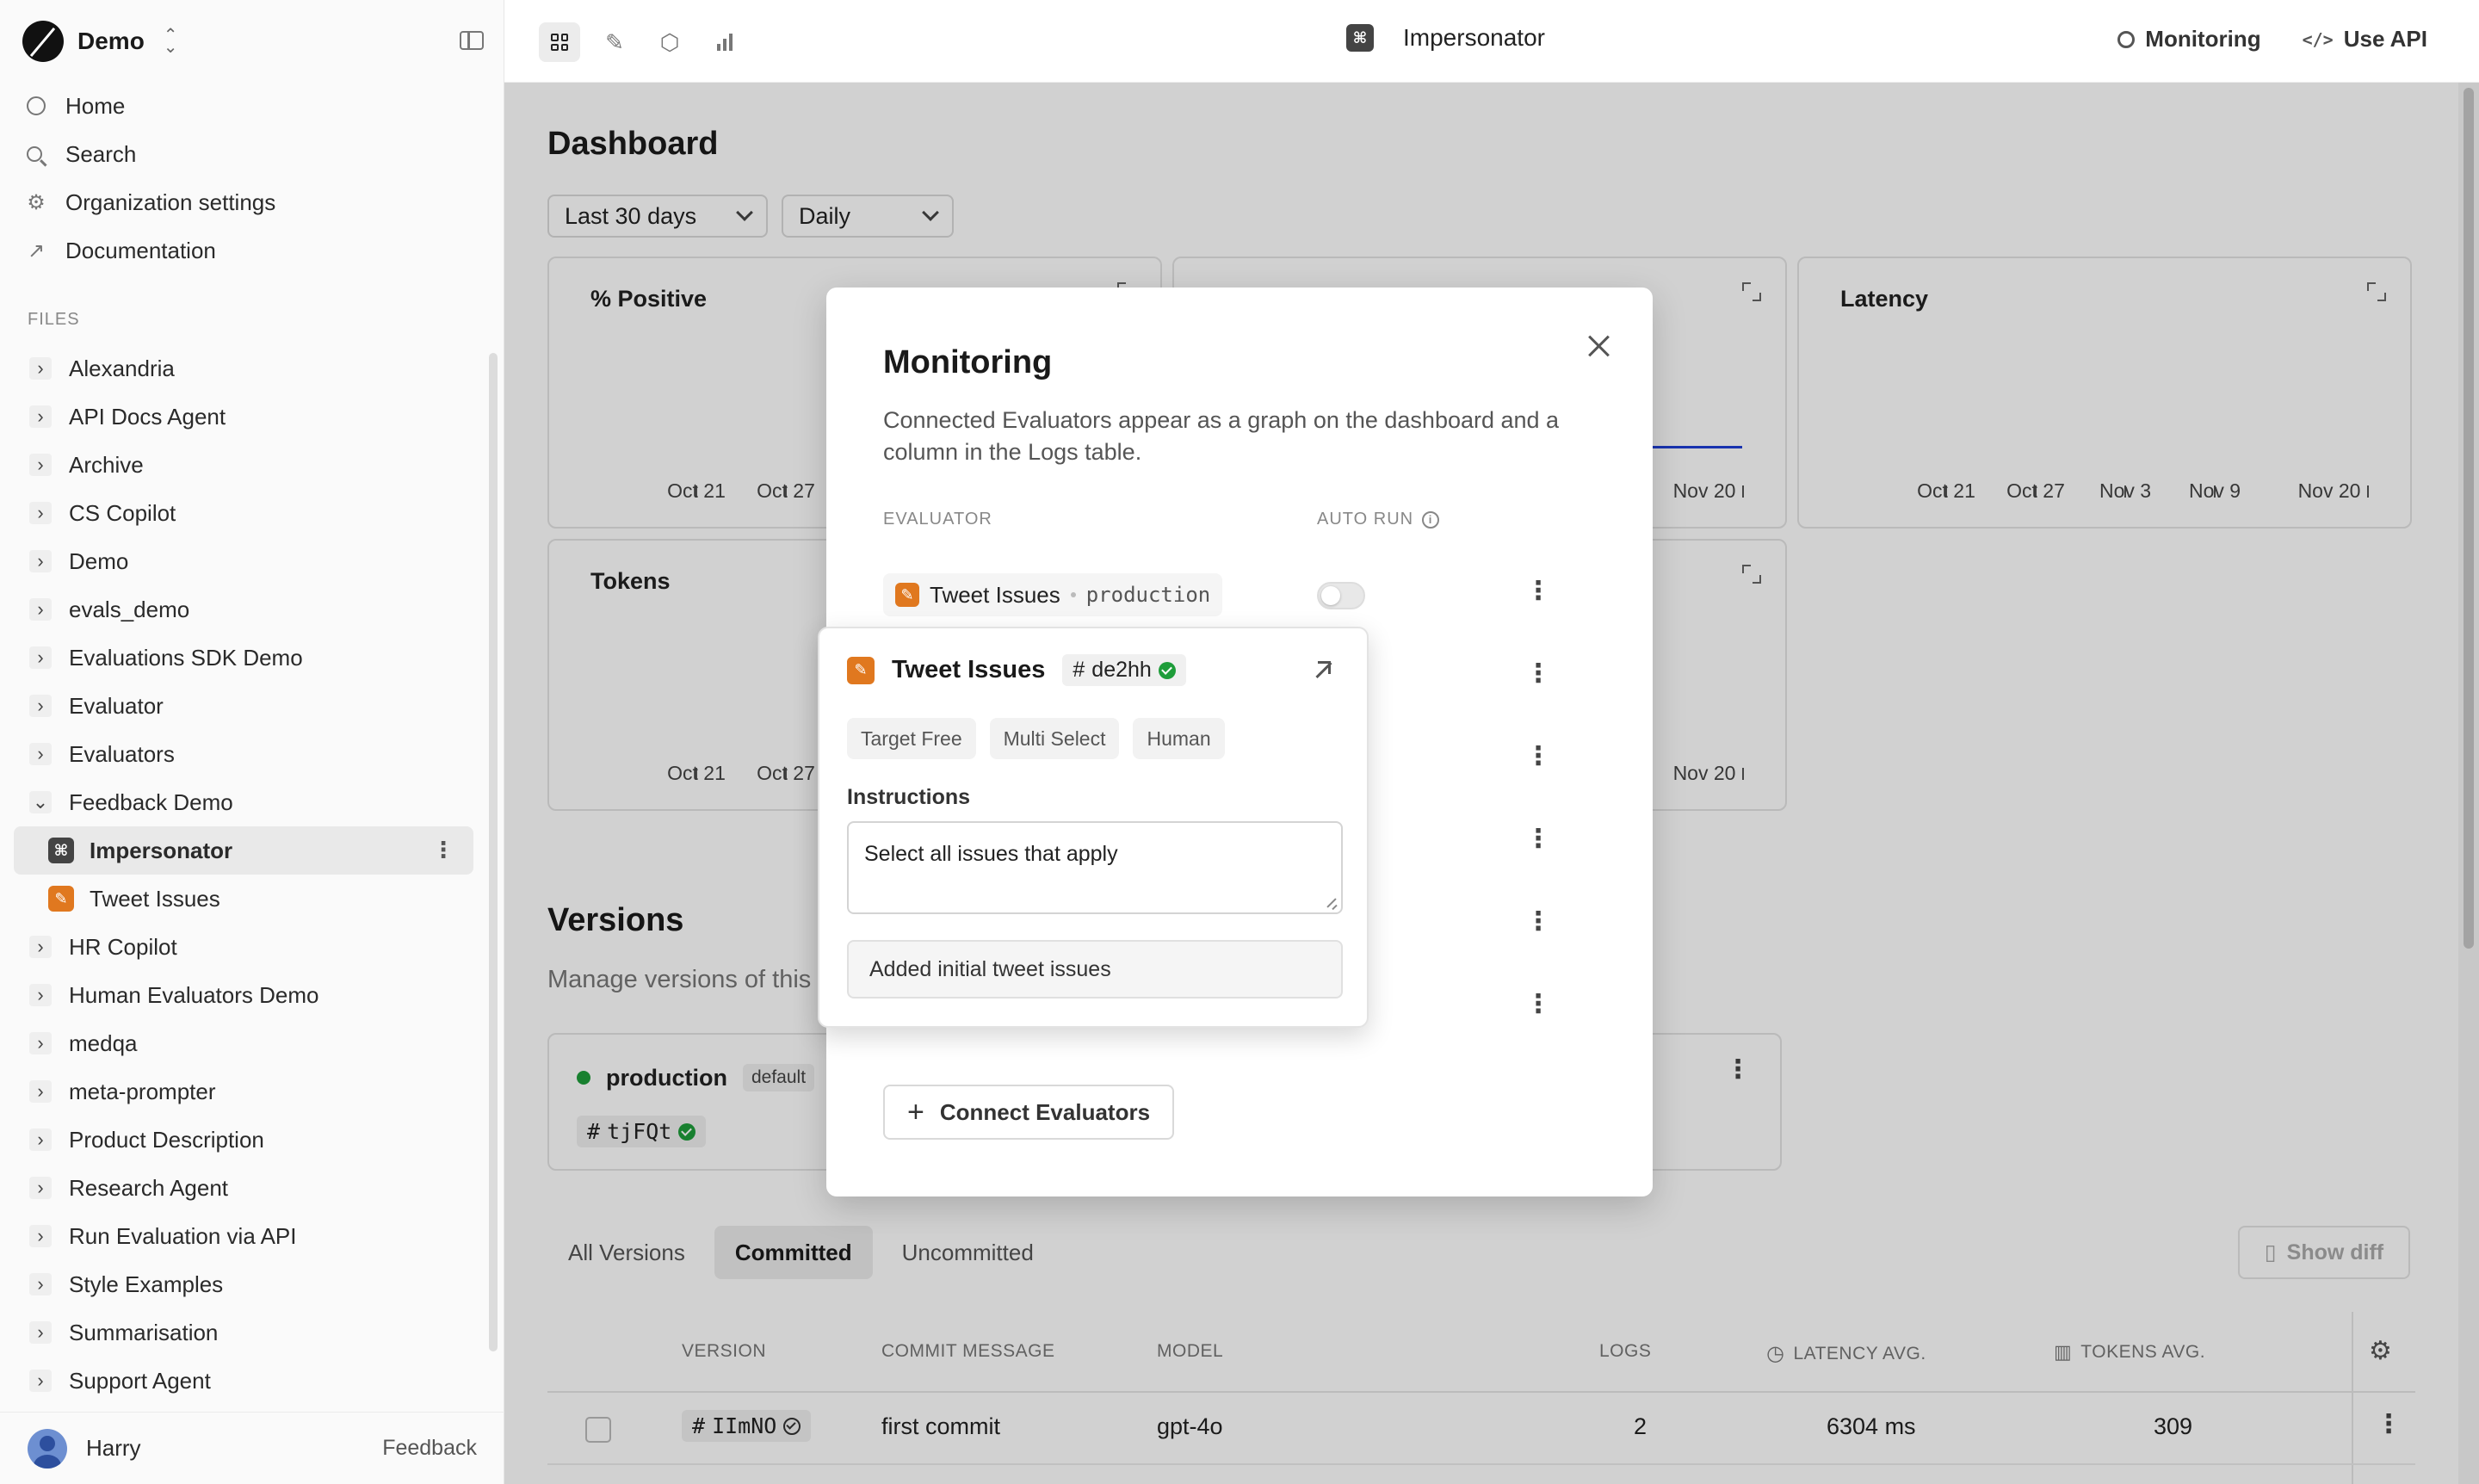  I want to click on avatar, so click(47, 1448).